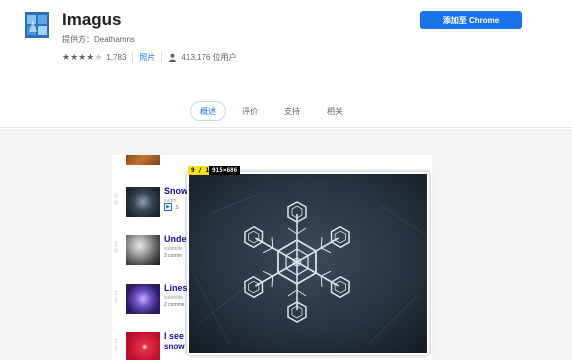  Describe the element at coordinates (209, 57) in the screenshot. I see `user-count: 413,176 位用户` at that location.